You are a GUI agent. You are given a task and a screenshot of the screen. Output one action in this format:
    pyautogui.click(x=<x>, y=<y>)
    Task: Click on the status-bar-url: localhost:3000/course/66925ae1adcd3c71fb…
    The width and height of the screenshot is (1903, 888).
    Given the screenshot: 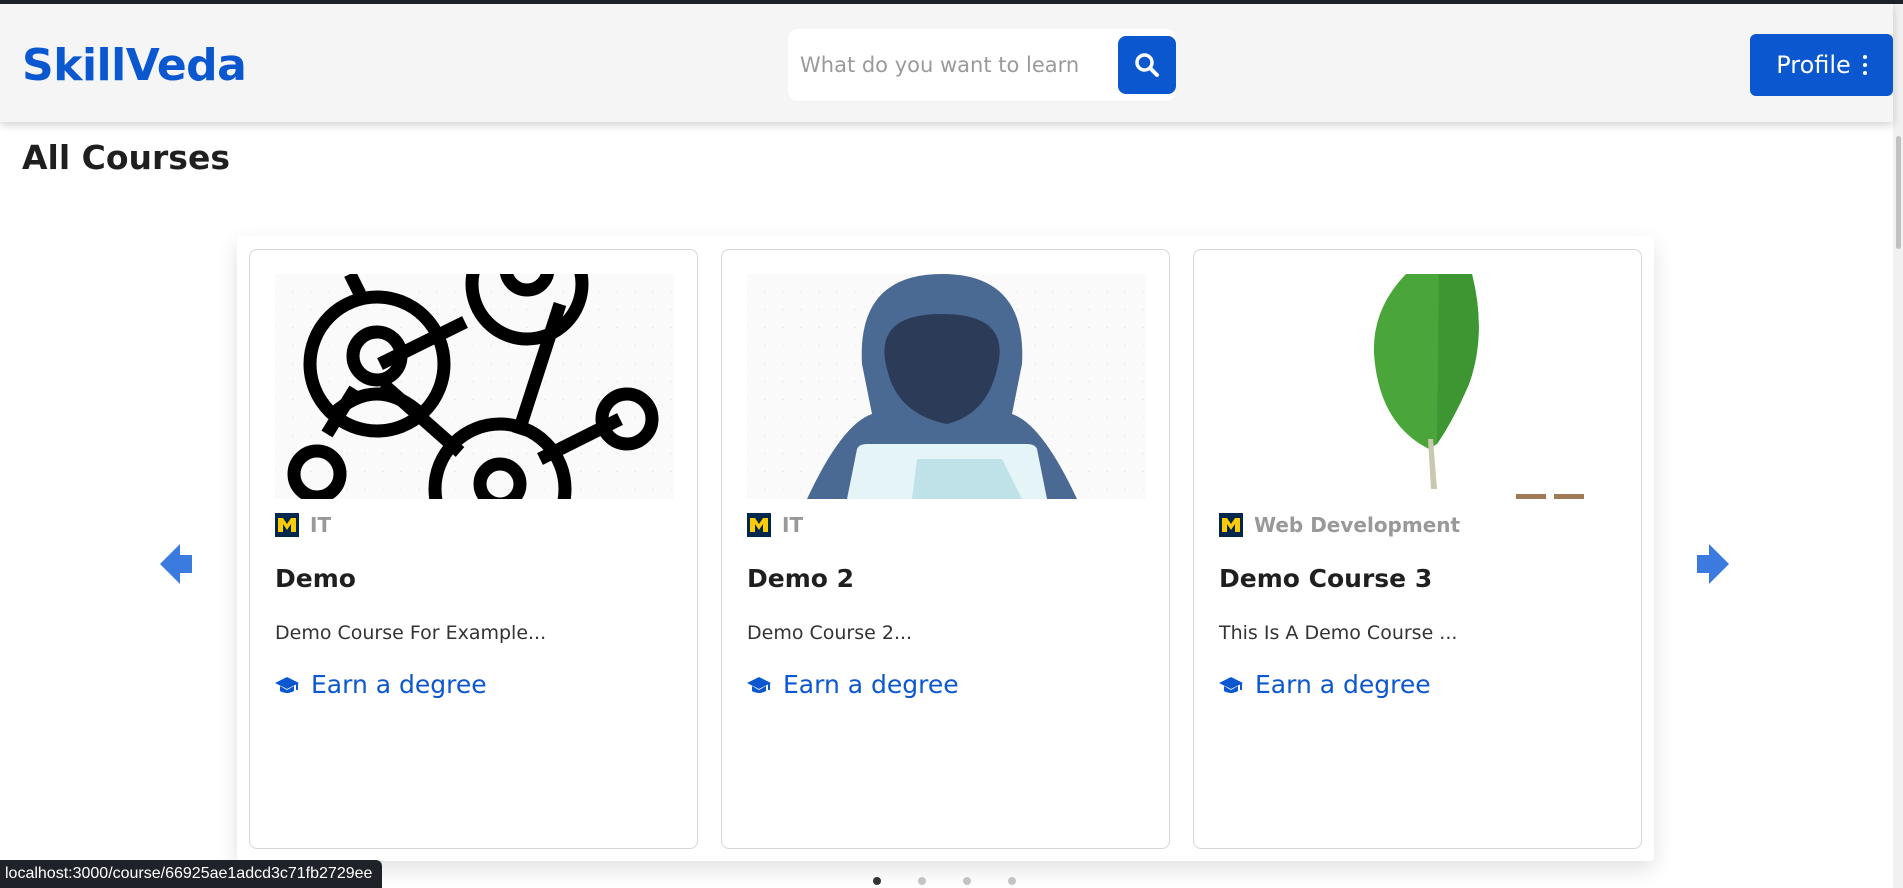 What is the action you would take?
    pyautogui.click(x=191, y=874)
    